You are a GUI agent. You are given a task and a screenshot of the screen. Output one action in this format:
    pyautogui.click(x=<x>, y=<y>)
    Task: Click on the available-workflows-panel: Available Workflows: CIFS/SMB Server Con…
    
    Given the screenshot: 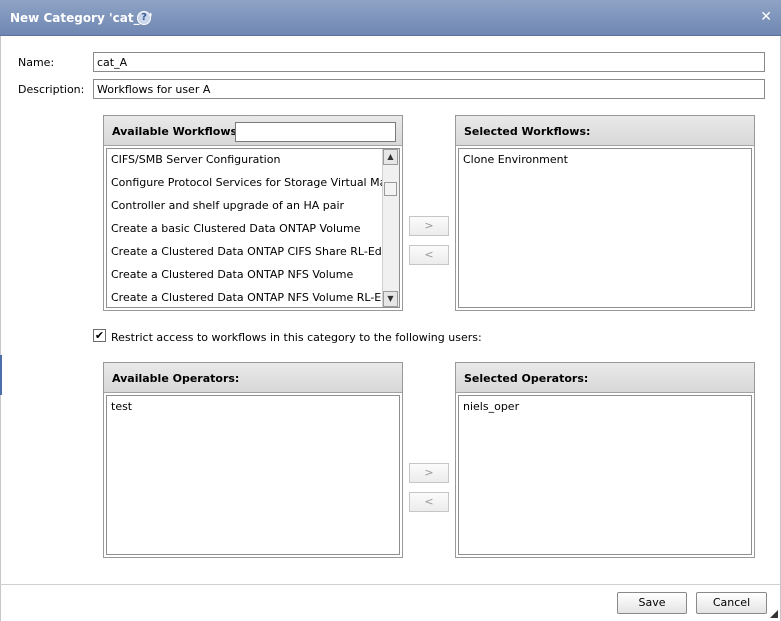 What is the action you would take?
    pyautogui.click(x=253, y=213)
    